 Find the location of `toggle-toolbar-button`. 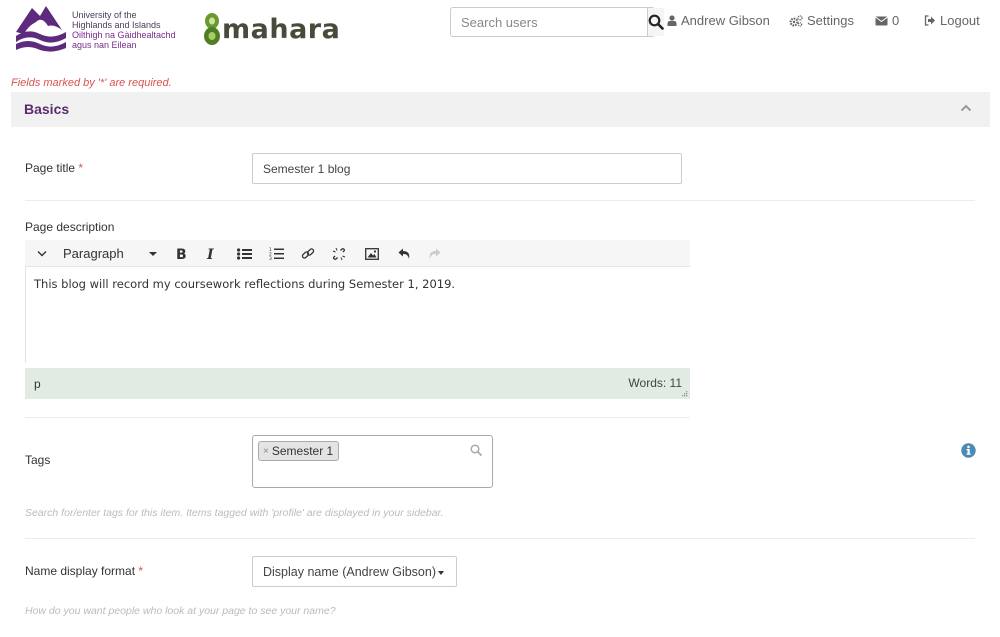

toggle-toolbar-button is located at coordinates (42, 253).